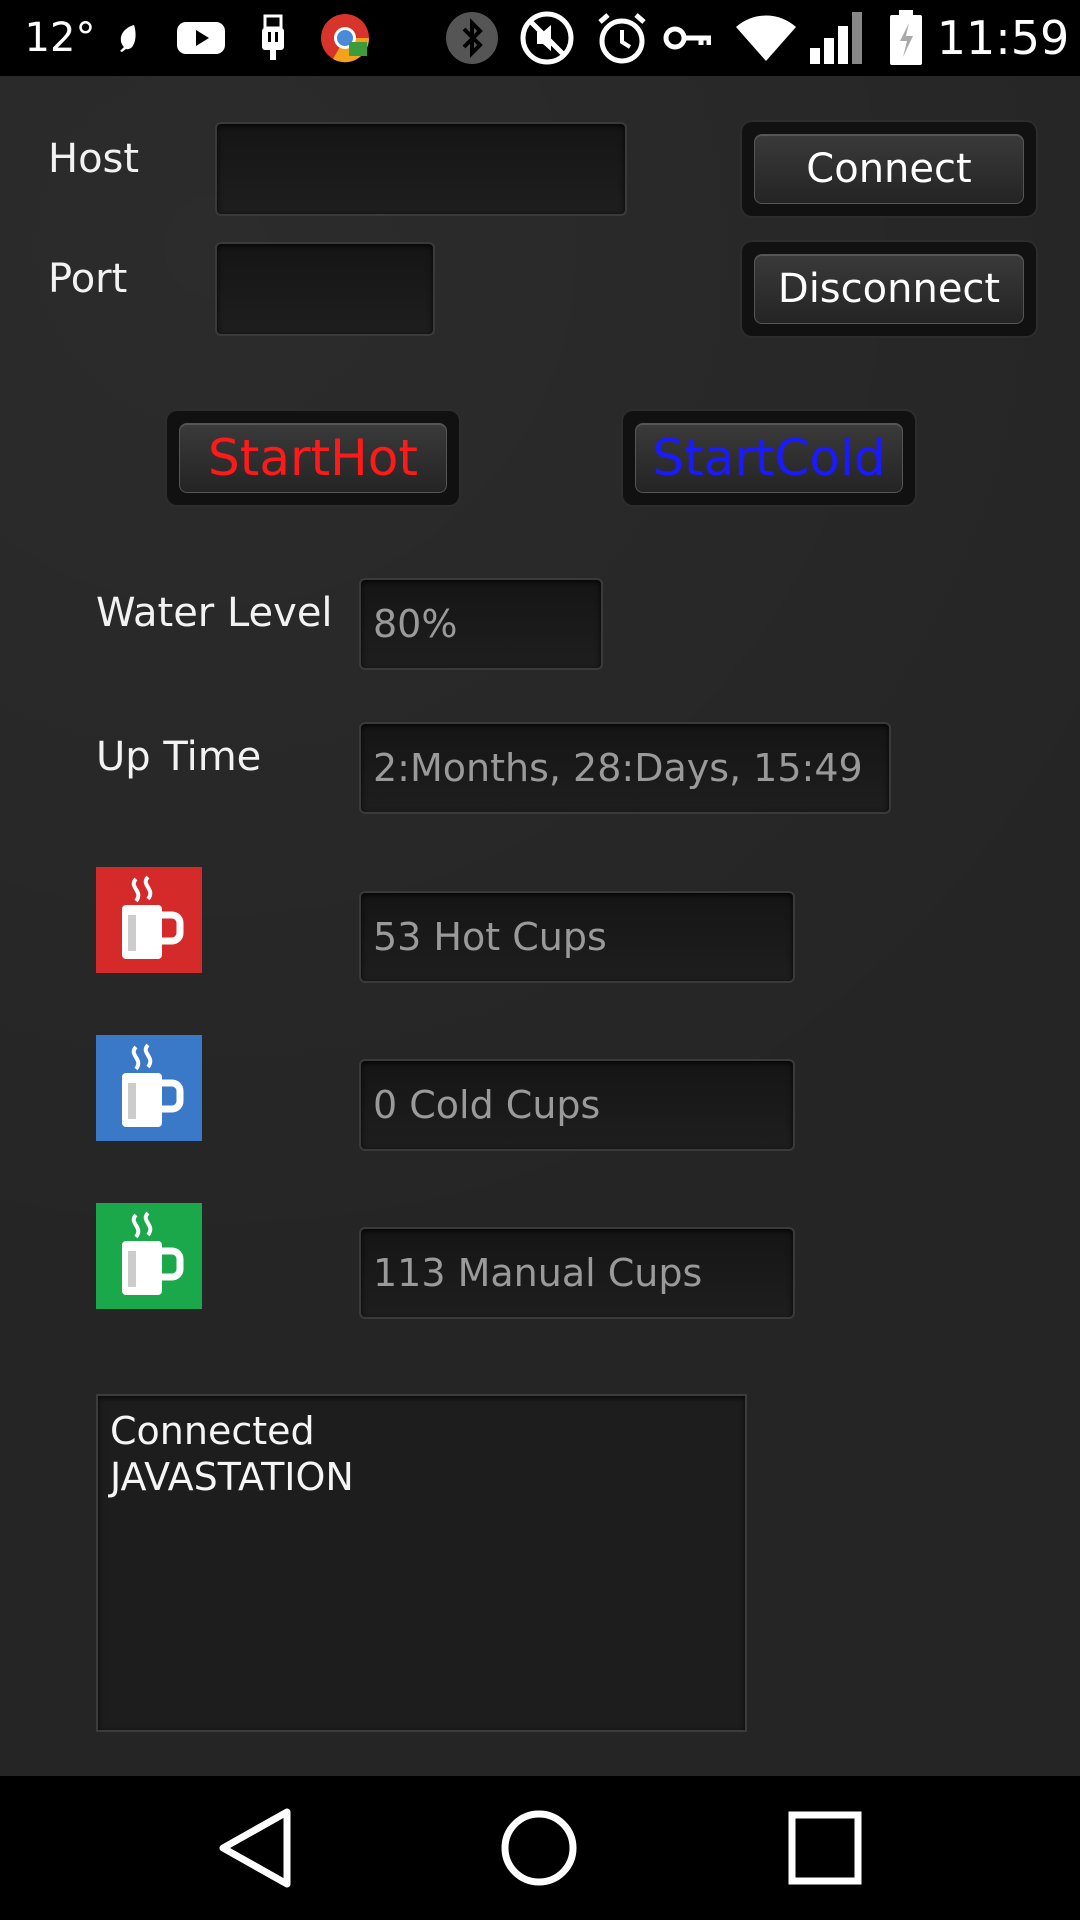 Image resolution: width=1080 pixels, height=1920 pixels. I want to click on status-bar: 12° 11:59, so click(540, 38).